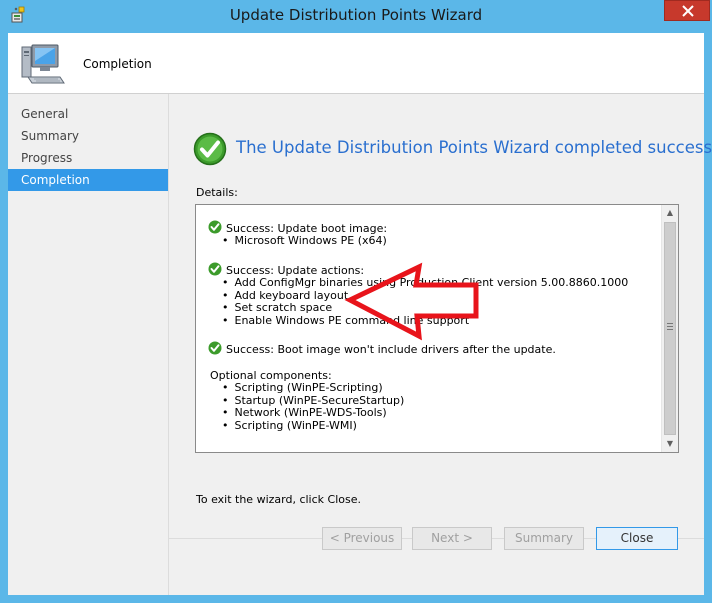  Describe the element at coordinates (452, 538) in the screenshot. I see `next-button: Next >` at that location.